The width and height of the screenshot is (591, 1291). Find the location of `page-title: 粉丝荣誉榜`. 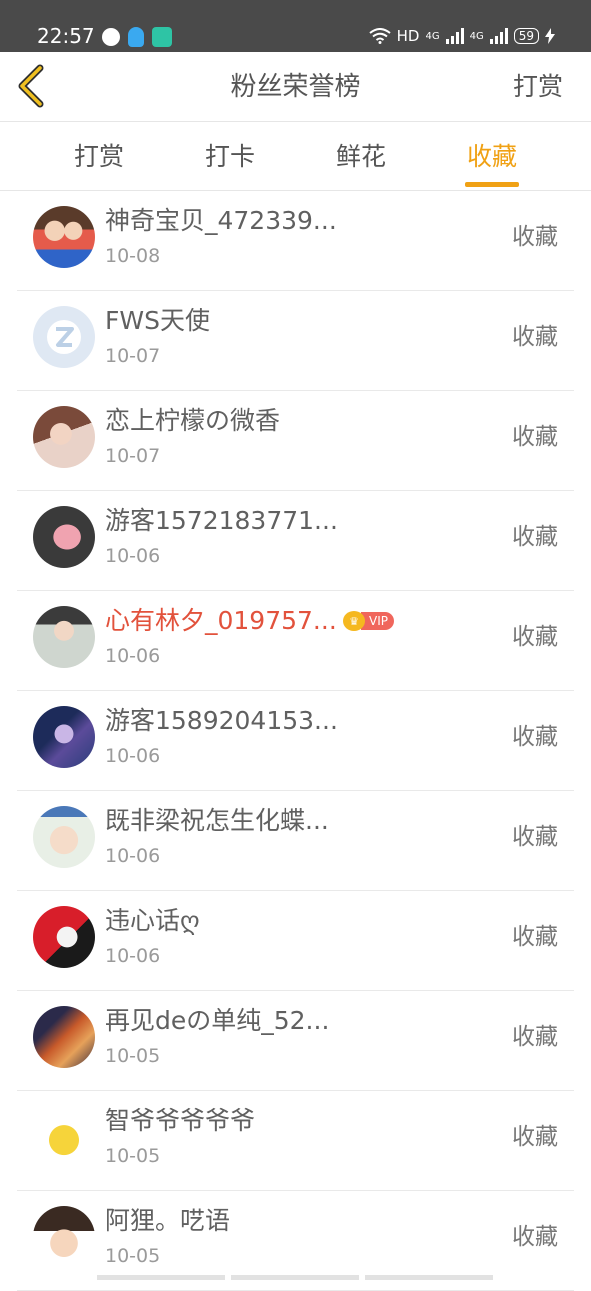

page-title: 粉丝荣誉榜 is located at coordinates (295, 87).